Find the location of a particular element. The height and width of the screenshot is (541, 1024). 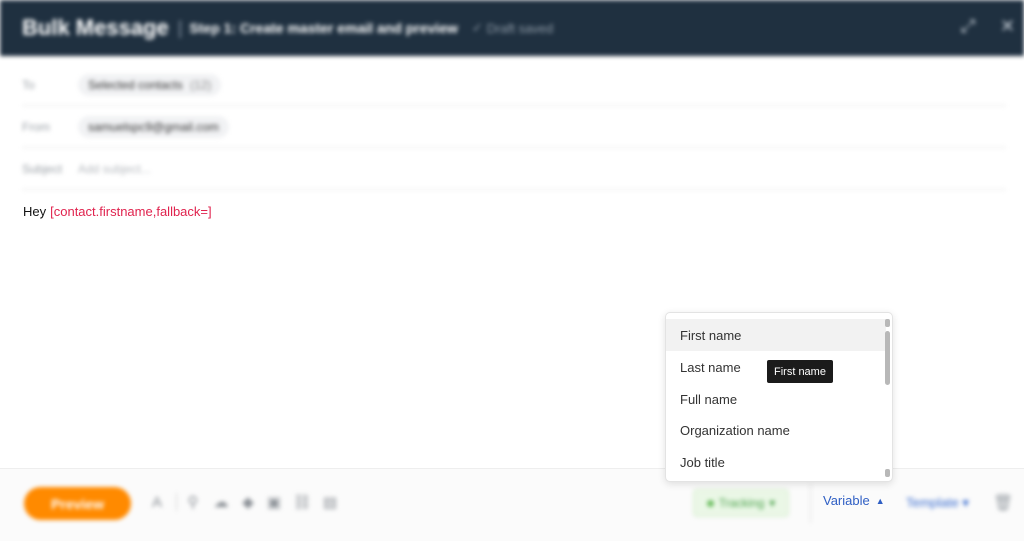

attachment-icon: ⚲ is located at coordinates (193, 502).